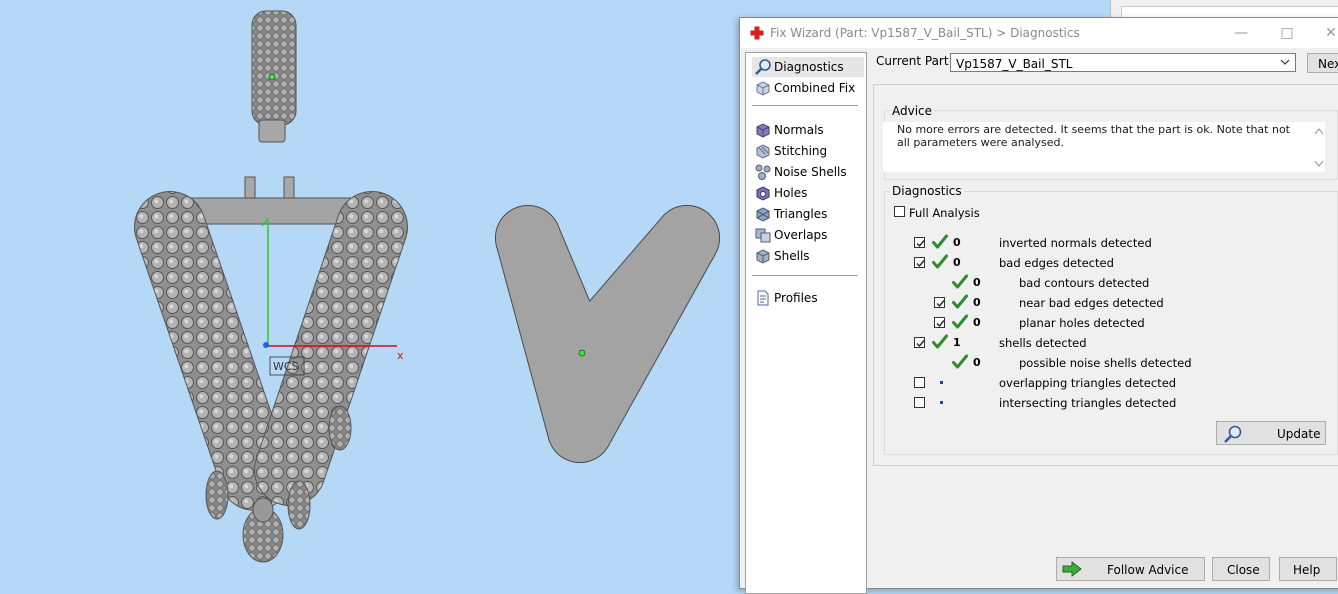 This screenshot has width=1338, height=594. Describe the element at coordinates (799, 130) in the screenshot. I see `nav-label-normals: Normals` at that location.